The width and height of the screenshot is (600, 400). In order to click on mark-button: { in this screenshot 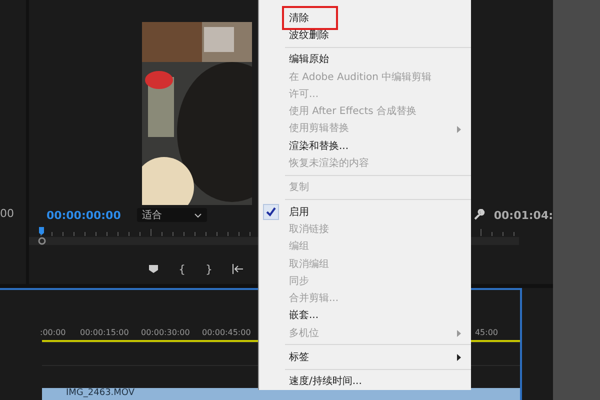, I will do `click(182, 269)`.